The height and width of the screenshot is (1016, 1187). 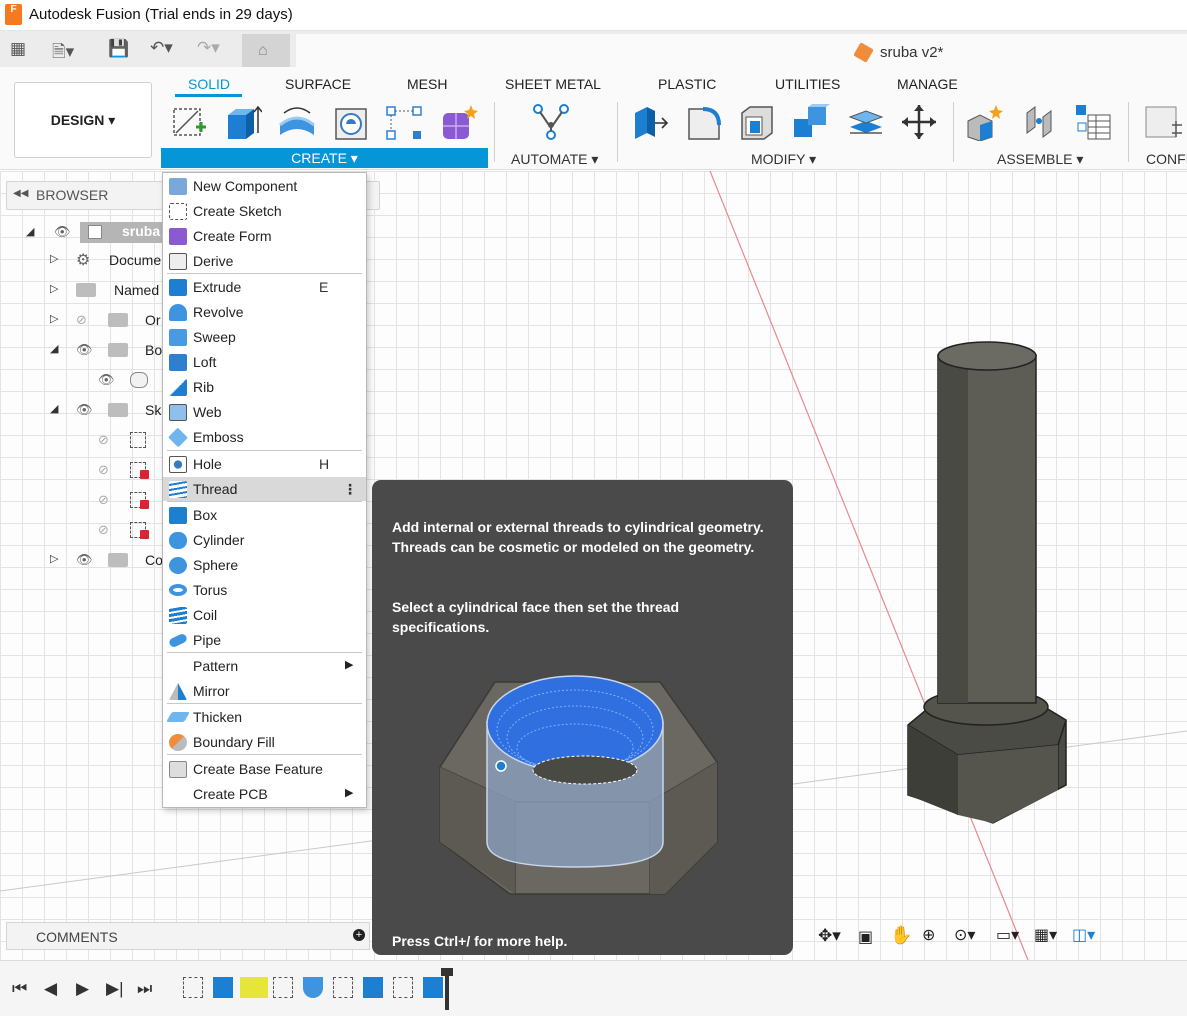 What do you see at coordinates (687, 84) in the screenshot?
I see `tab-plastic: PLASTIC` at bounding box center [687, 84].